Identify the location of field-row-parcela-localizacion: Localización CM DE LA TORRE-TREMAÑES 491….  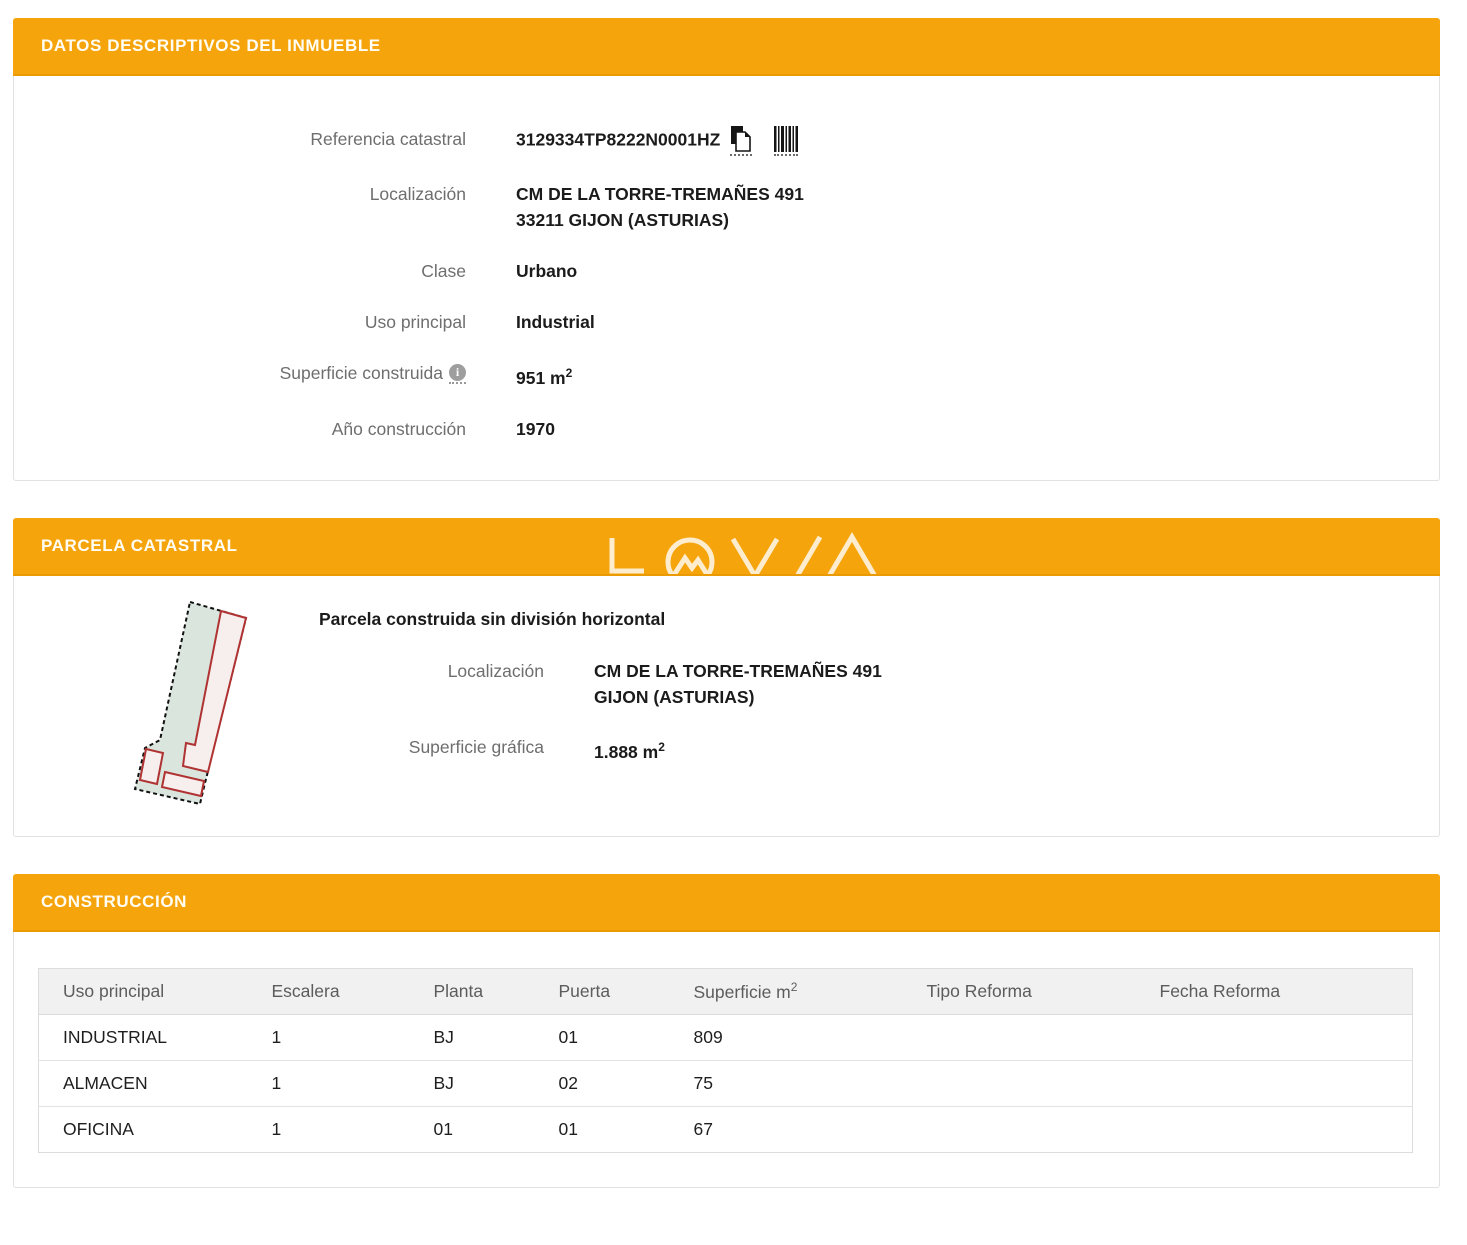
(879, 684).